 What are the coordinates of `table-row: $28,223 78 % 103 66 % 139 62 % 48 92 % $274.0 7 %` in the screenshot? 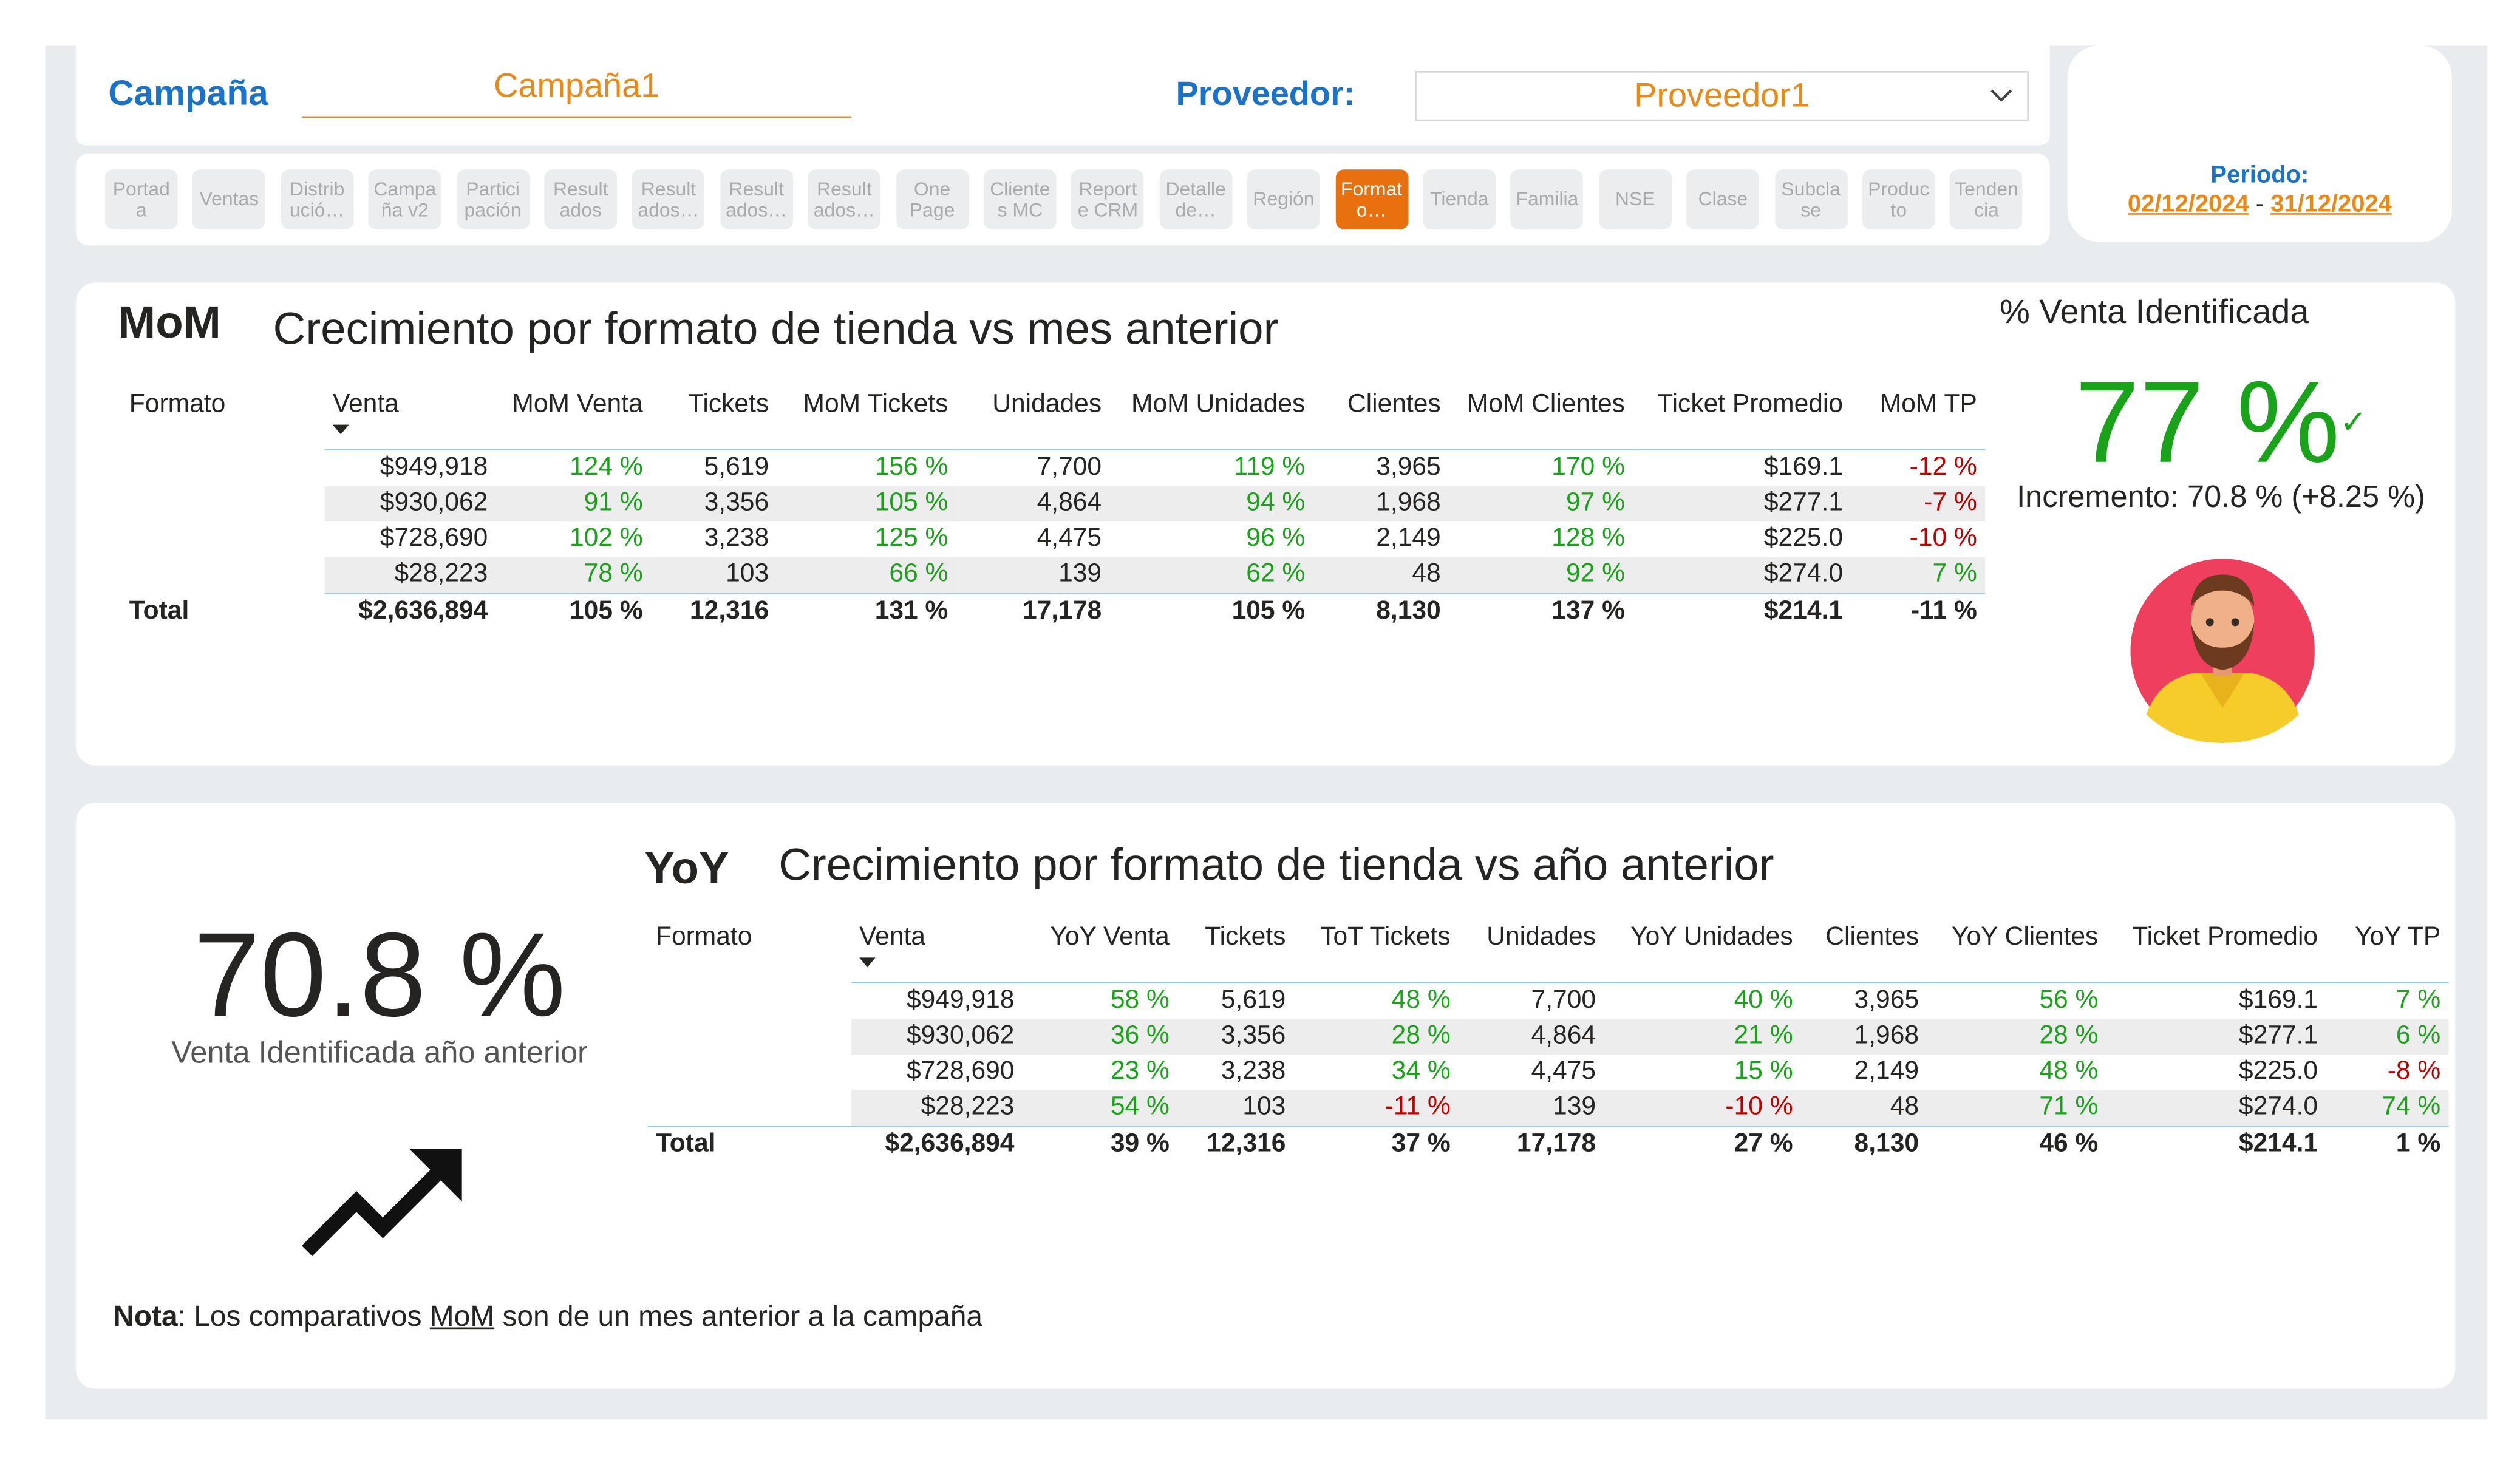 It's located at (1053, 575).